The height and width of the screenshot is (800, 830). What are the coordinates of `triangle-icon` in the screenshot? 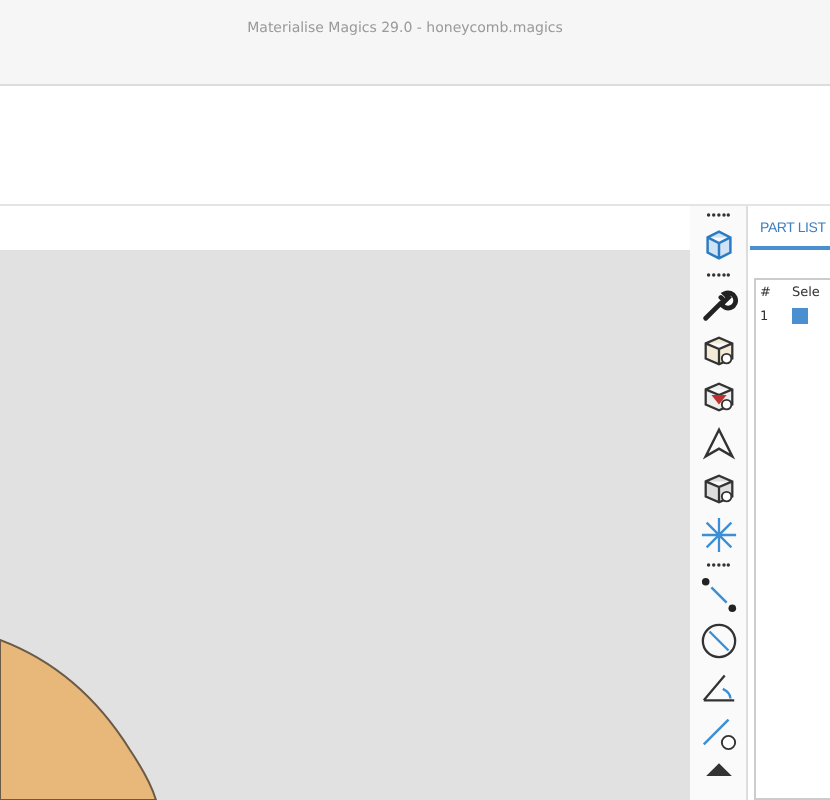 It's located at (718, 443).